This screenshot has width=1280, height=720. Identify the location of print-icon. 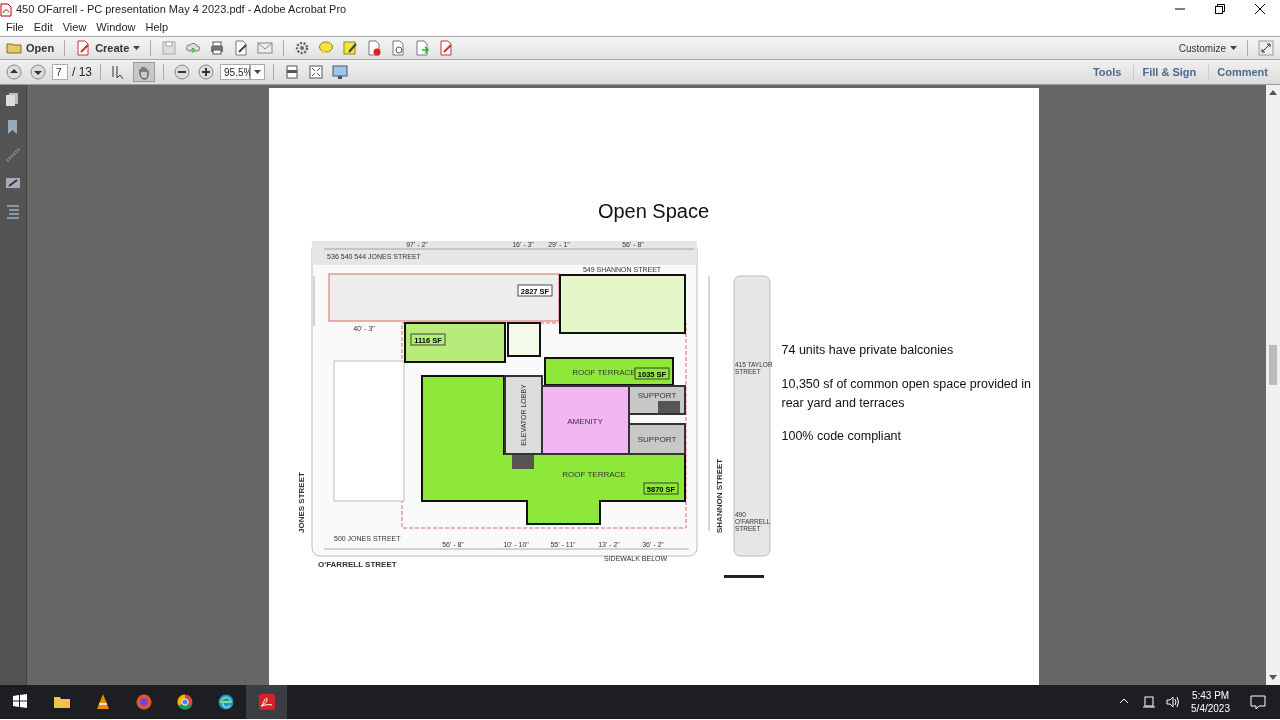
(217, 48).